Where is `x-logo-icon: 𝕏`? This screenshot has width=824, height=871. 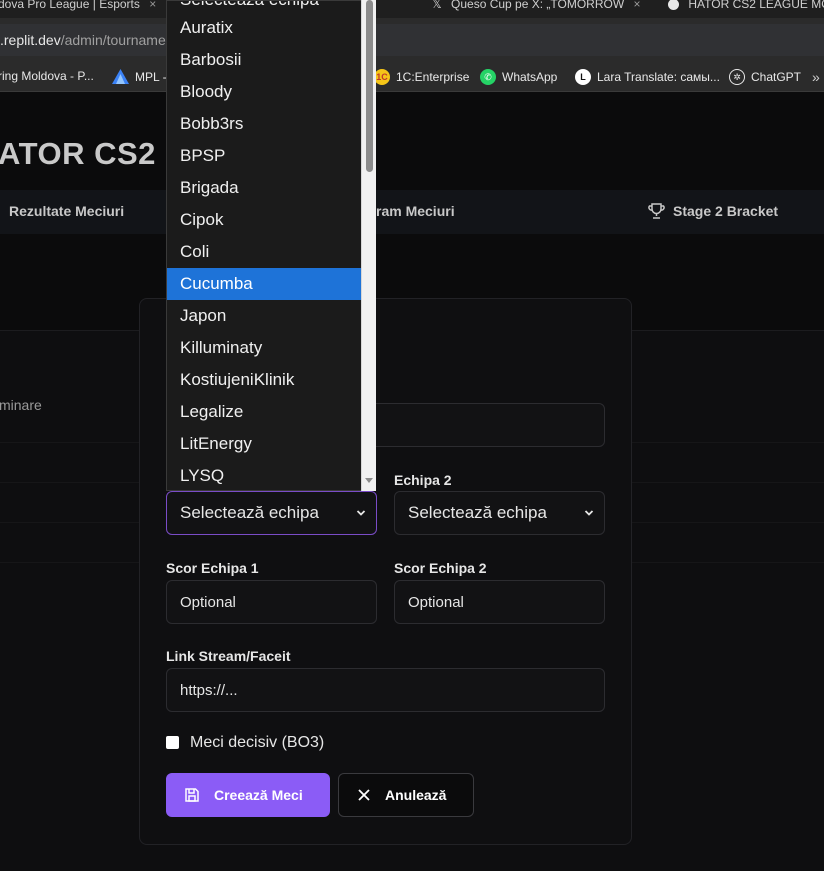
x-logo-icon: 𝕏 is located at coordinates (437, 5).